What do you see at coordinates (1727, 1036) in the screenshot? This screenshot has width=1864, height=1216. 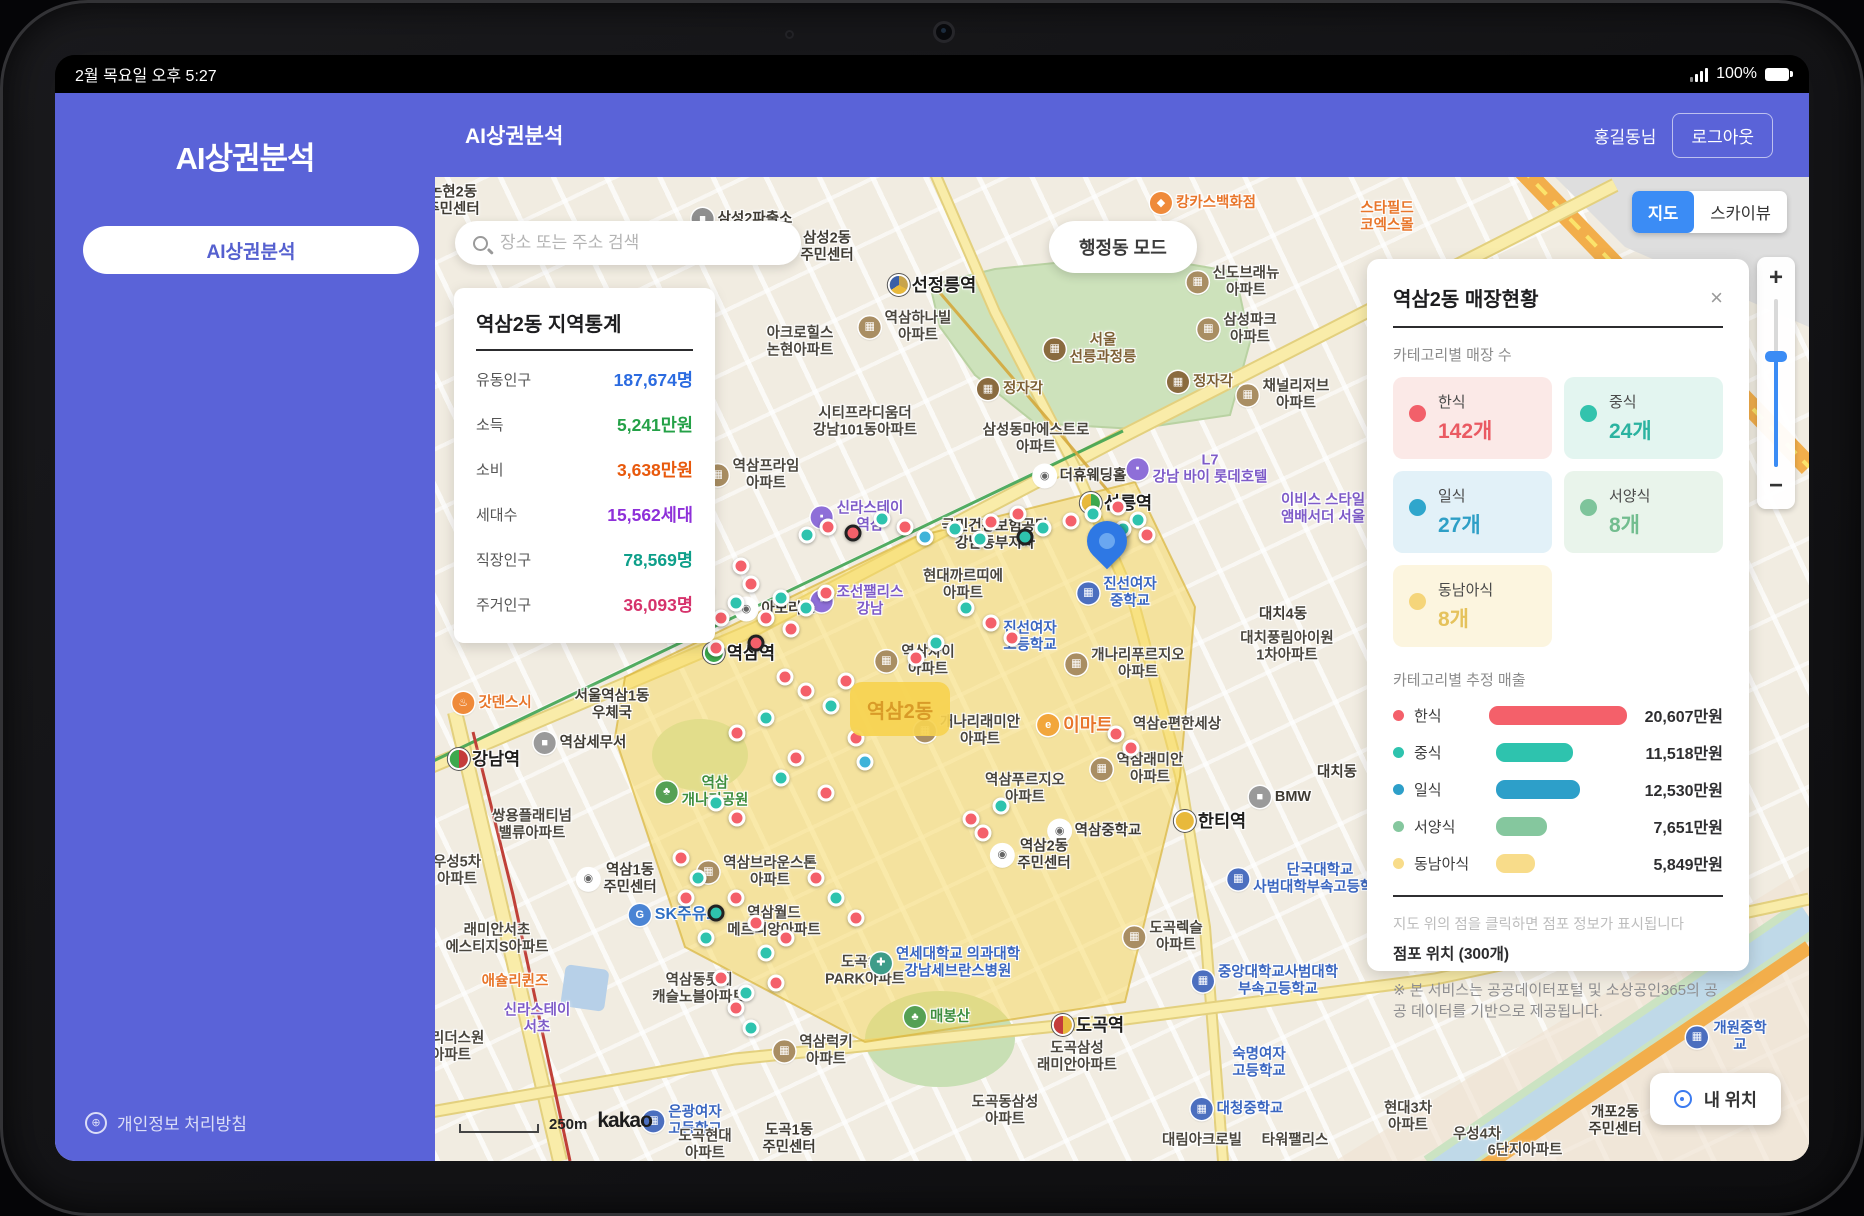 I see `map-label: ▦ 개원중학교` at bounding box center [1727, 1036].